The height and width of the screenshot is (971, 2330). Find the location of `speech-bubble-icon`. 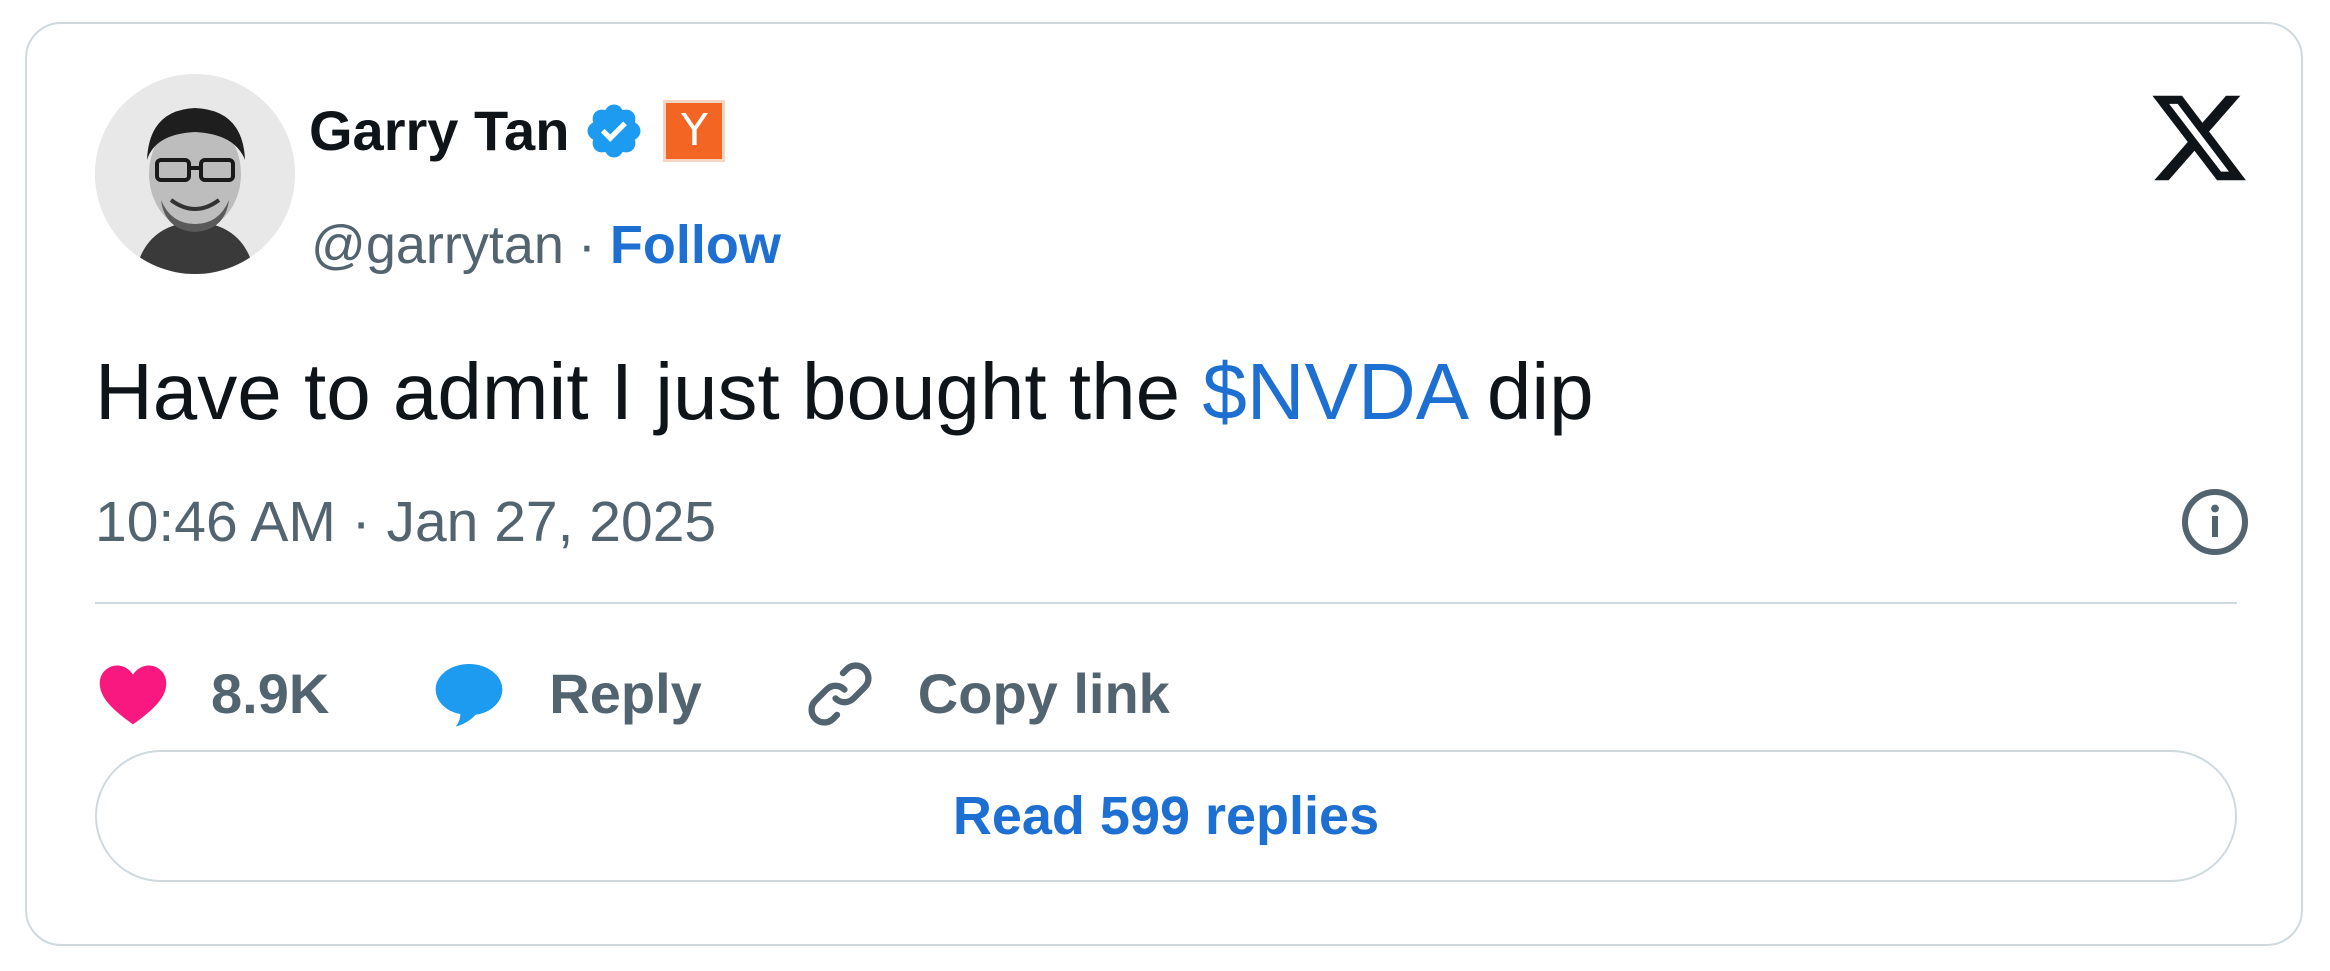

speech-bubble-icon is located at coordinates (469, 695).